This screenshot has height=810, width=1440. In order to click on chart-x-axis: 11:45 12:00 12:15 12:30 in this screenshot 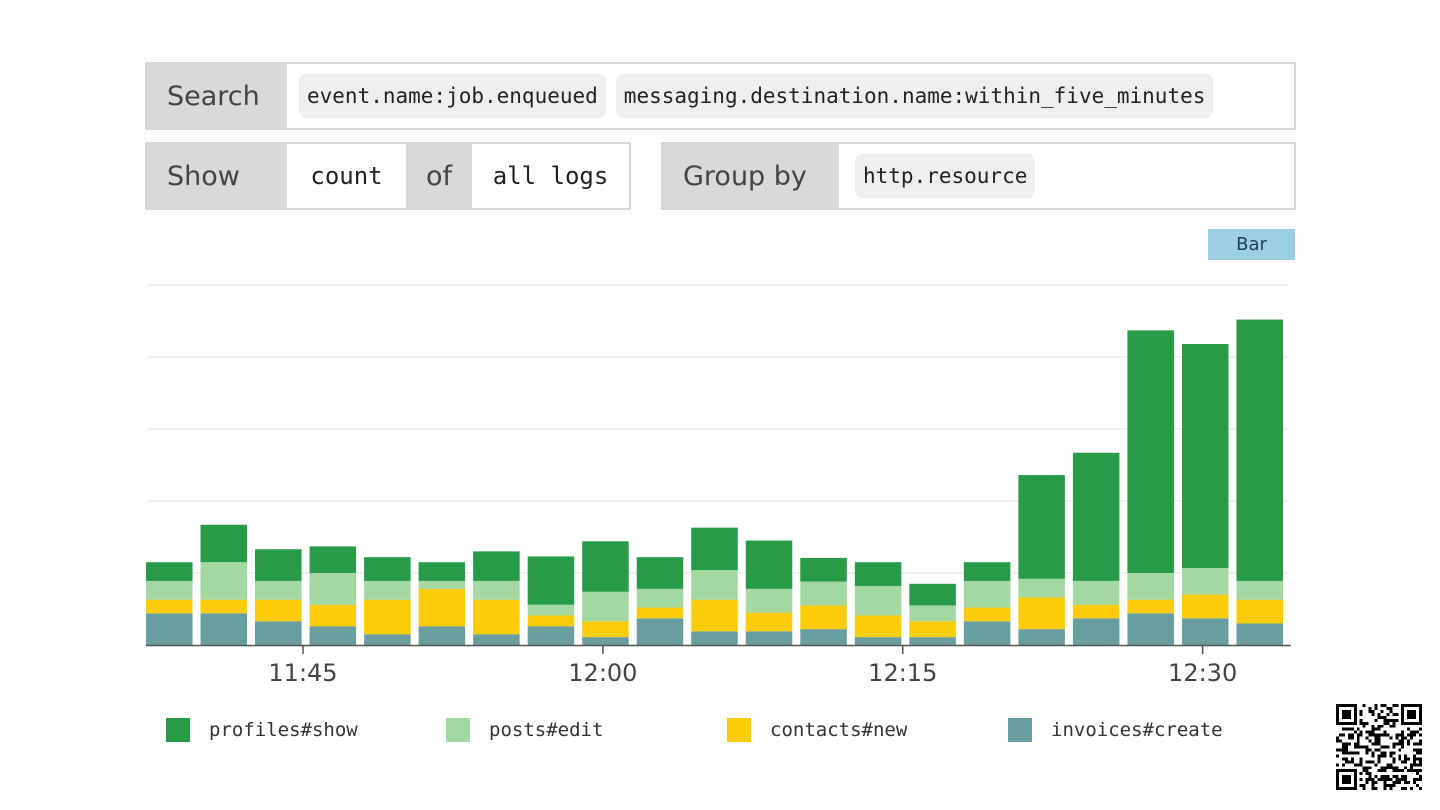, I will do `click(718, 665)`.